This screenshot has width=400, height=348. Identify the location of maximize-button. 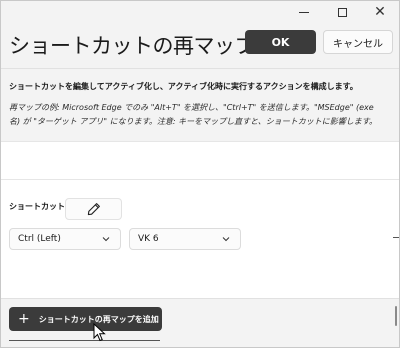
(342, 12).